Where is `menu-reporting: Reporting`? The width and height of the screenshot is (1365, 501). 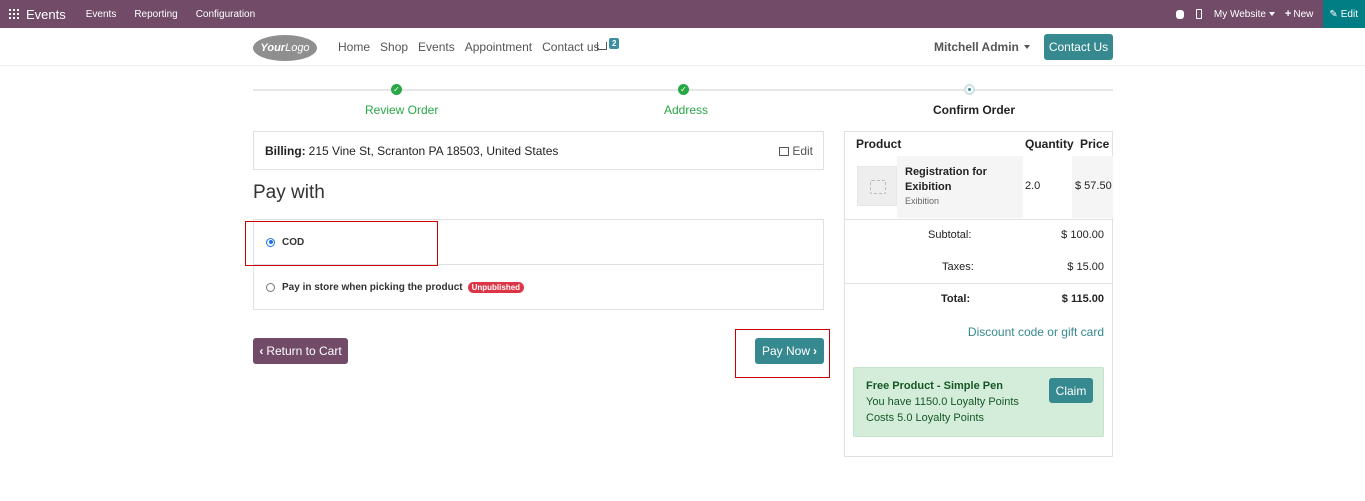 menu-reporting: Reporting is located at coordinates (155, 14).